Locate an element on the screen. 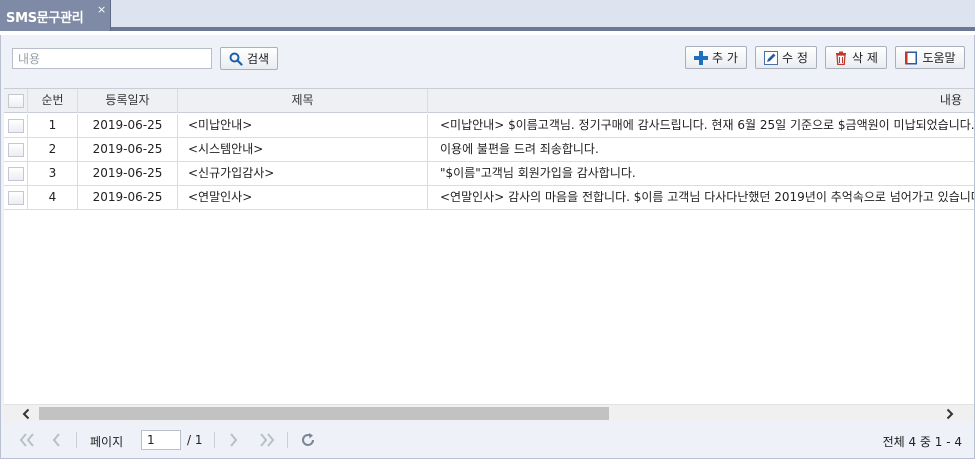  row-title: <연말인사> is located at coordinates (303, 198).